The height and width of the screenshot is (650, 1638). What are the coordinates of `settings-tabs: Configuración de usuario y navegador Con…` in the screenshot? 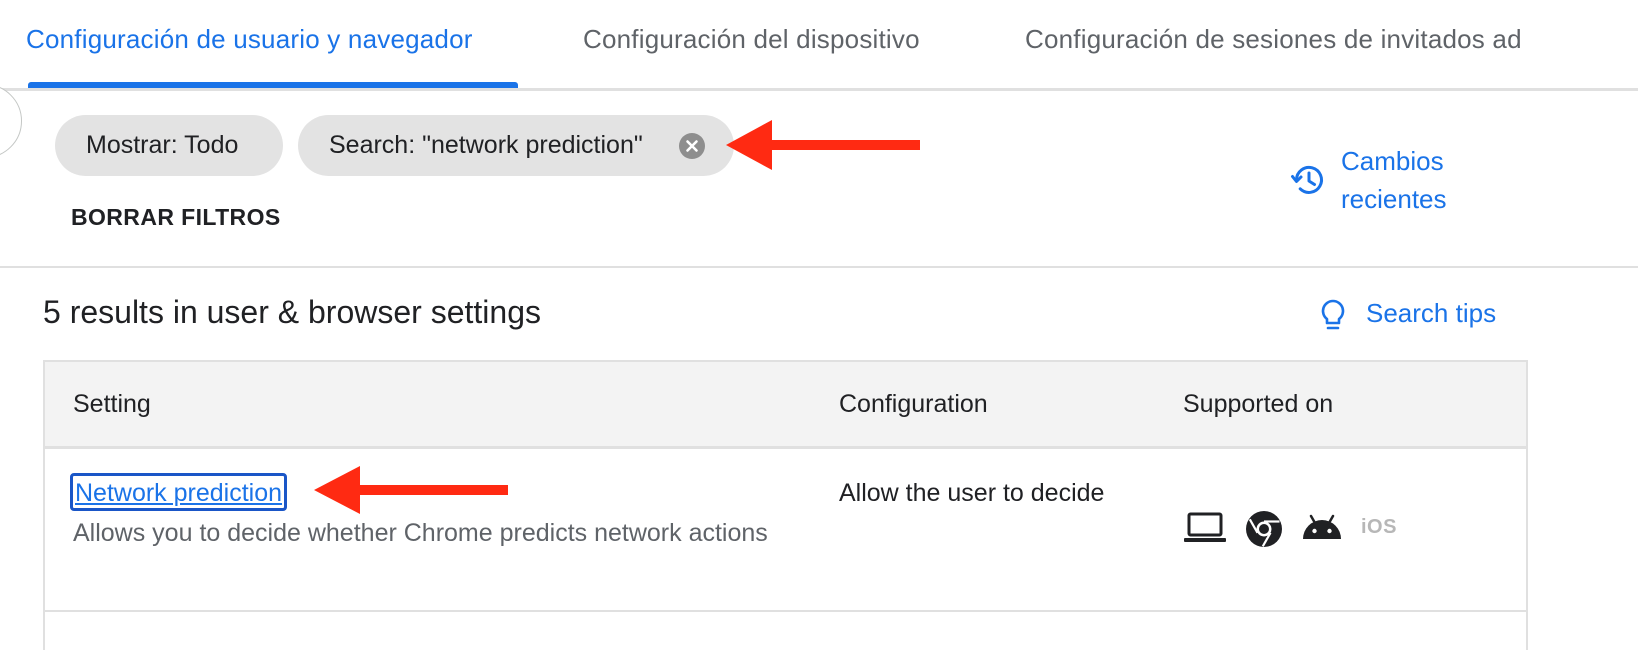 It's located at (819, 46).